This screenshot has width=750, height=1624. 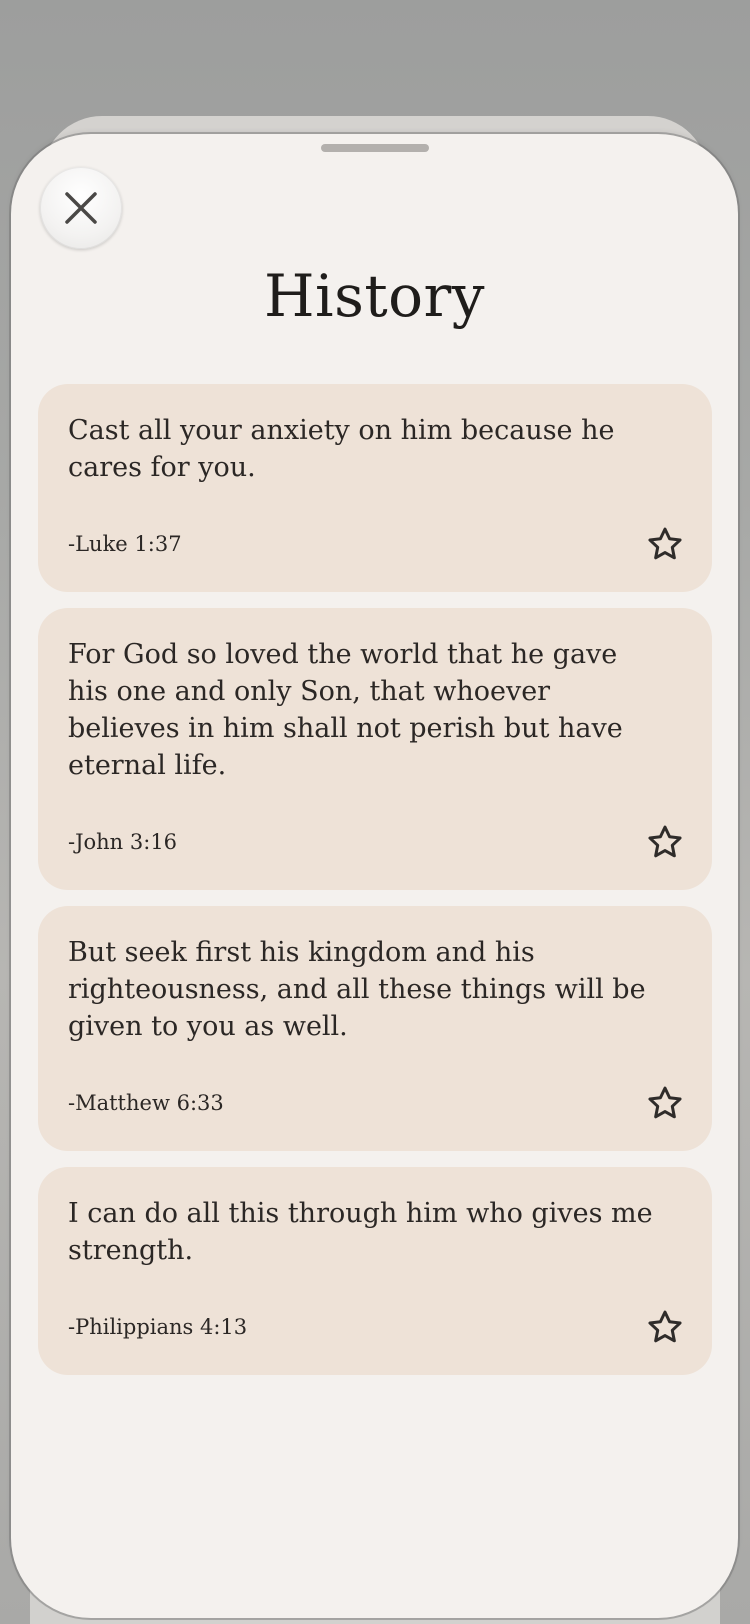 What do you see at coordinates (375, 1103) in the screenshot?
I see `verse-card-footer: -Matthew 6:33` at bounding box center [375, 1103].